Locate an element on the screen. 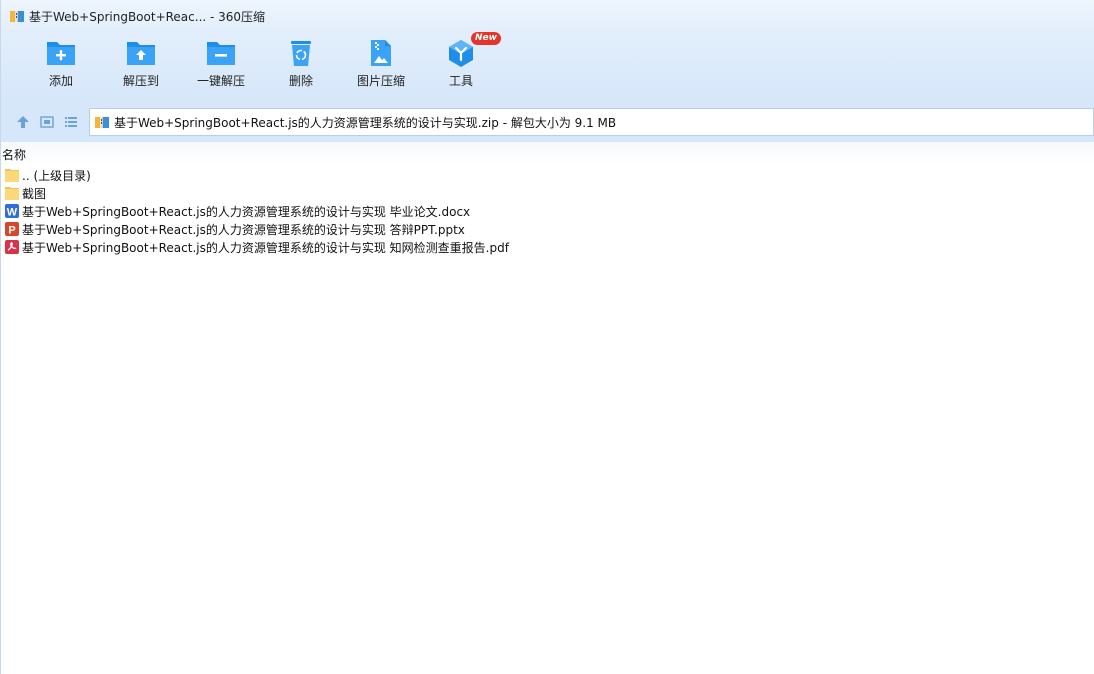 This screenshot has width=1094, height=674. list-view-button is located at coordinates (71, 122).